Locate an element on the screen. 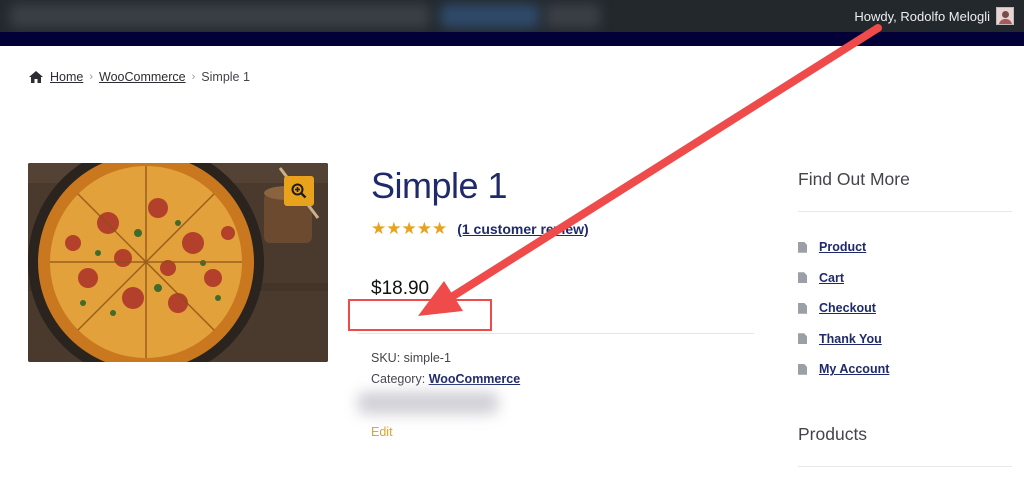  account-menu: Howdy, Rodolfo Melogli is located at coordinates (934, 16).